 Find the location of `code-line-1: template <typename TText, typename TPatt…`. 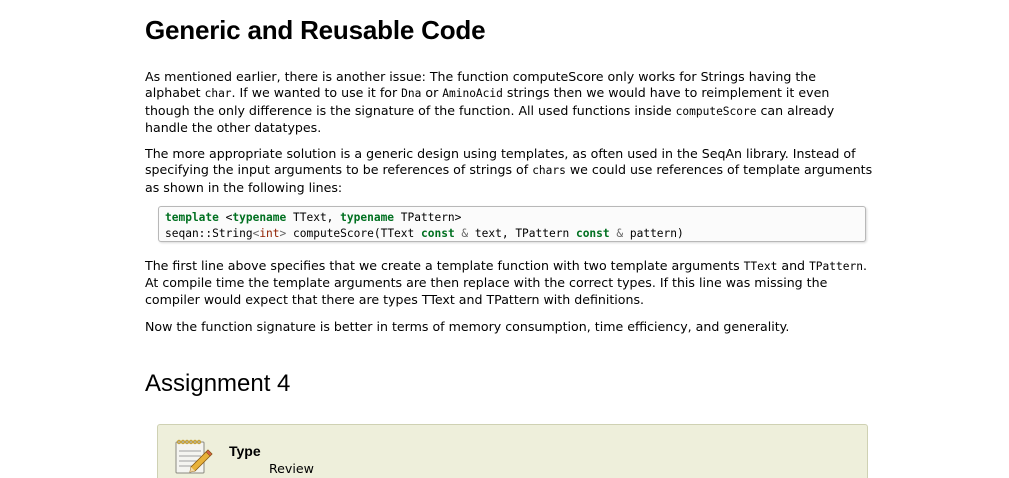

code-line-1: template <typename TText, typename TPatt… is located at coordinates (313, 217).